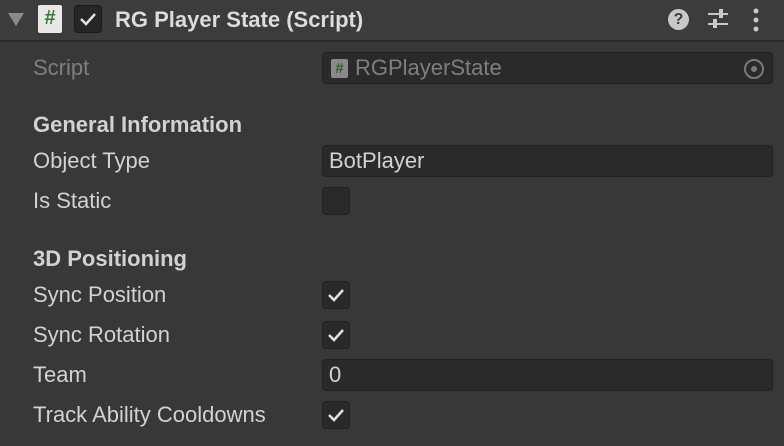 This screenshot has width=784, height=446. What do you see at coordinates (718, 19) in the screenshot?
I see `preset-sliders-icon` at bounding box center [718, 19].